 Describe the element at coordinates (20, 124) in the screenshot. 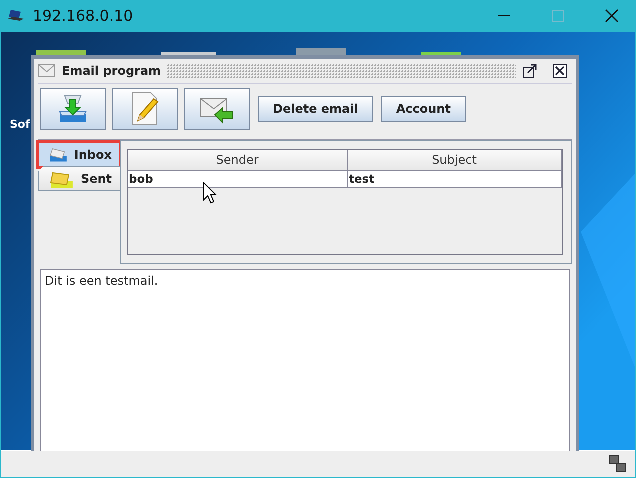

I see `desktop-icon-label: Sof` at that location.